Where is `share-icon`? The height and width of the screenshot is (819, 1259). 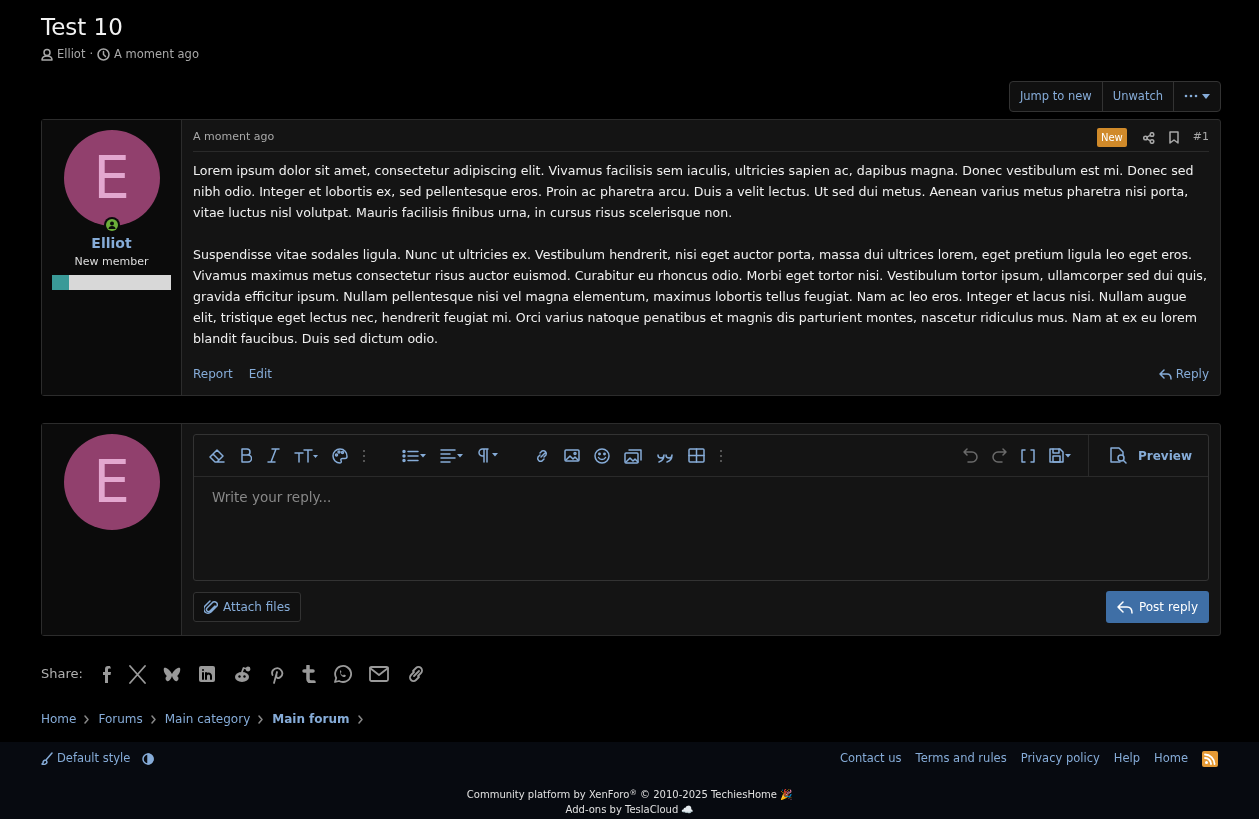 share-icon is located at coordinates (1148, 137).